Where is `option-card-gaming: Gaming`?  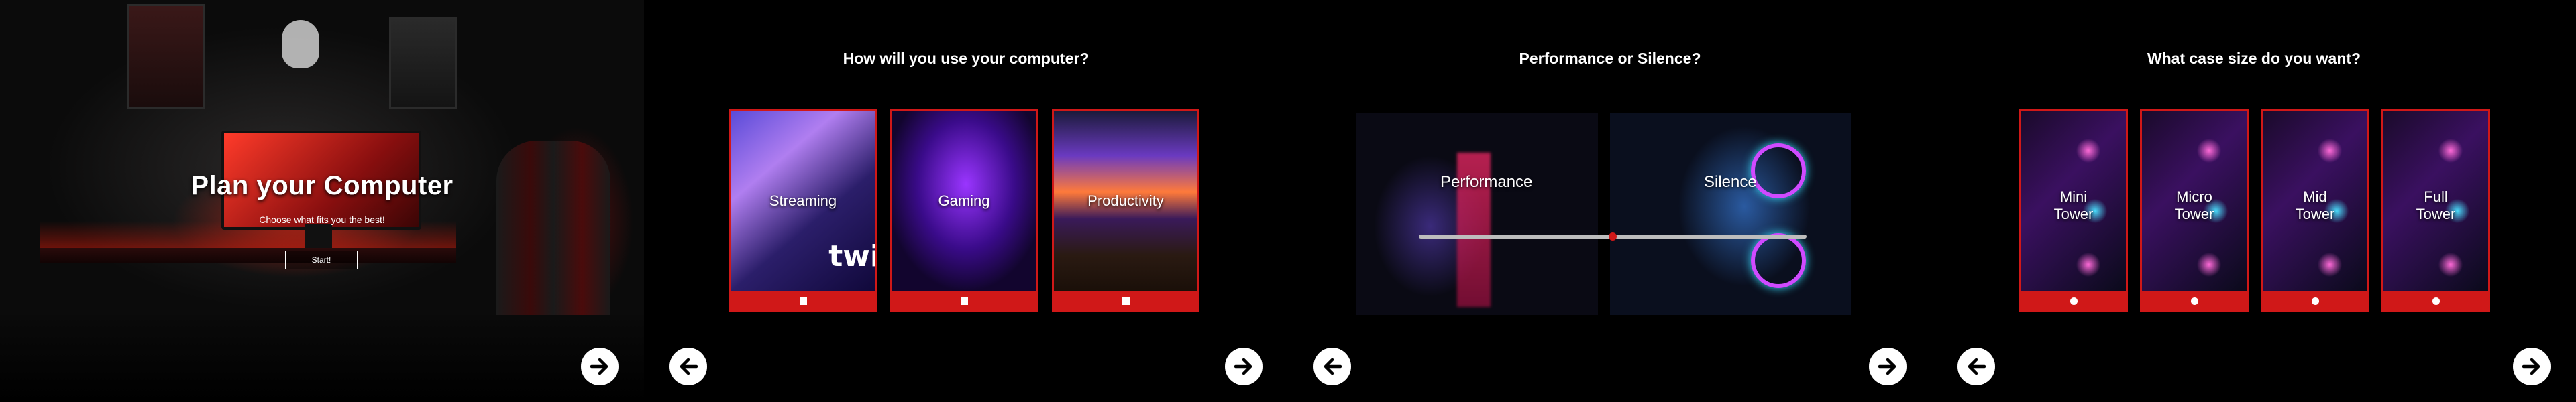 option-card-gaming: Gaming is located at coordinates (964, 211).